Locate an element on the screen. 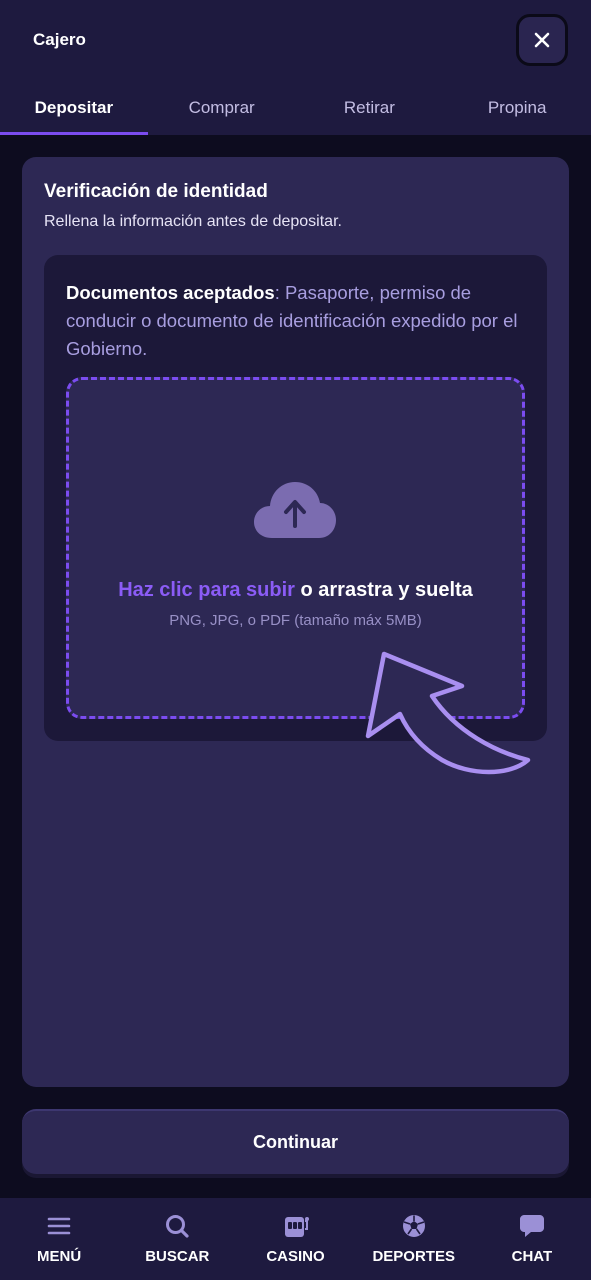 The height and width of the screenshot is (1280, 591). nav-label-chat: CHAT is located at coordinates (532, 1256).